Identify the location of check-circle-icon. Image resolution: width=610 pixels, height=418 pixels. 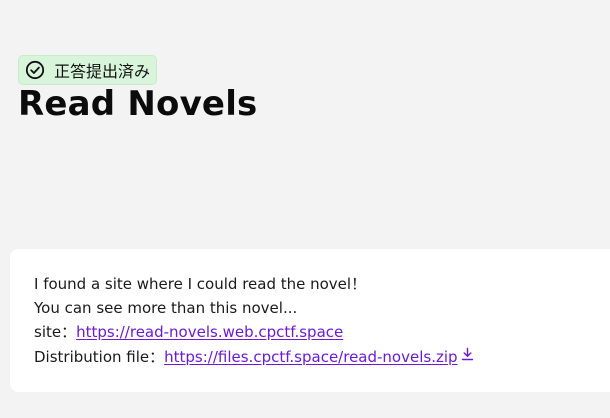
(35, 70).